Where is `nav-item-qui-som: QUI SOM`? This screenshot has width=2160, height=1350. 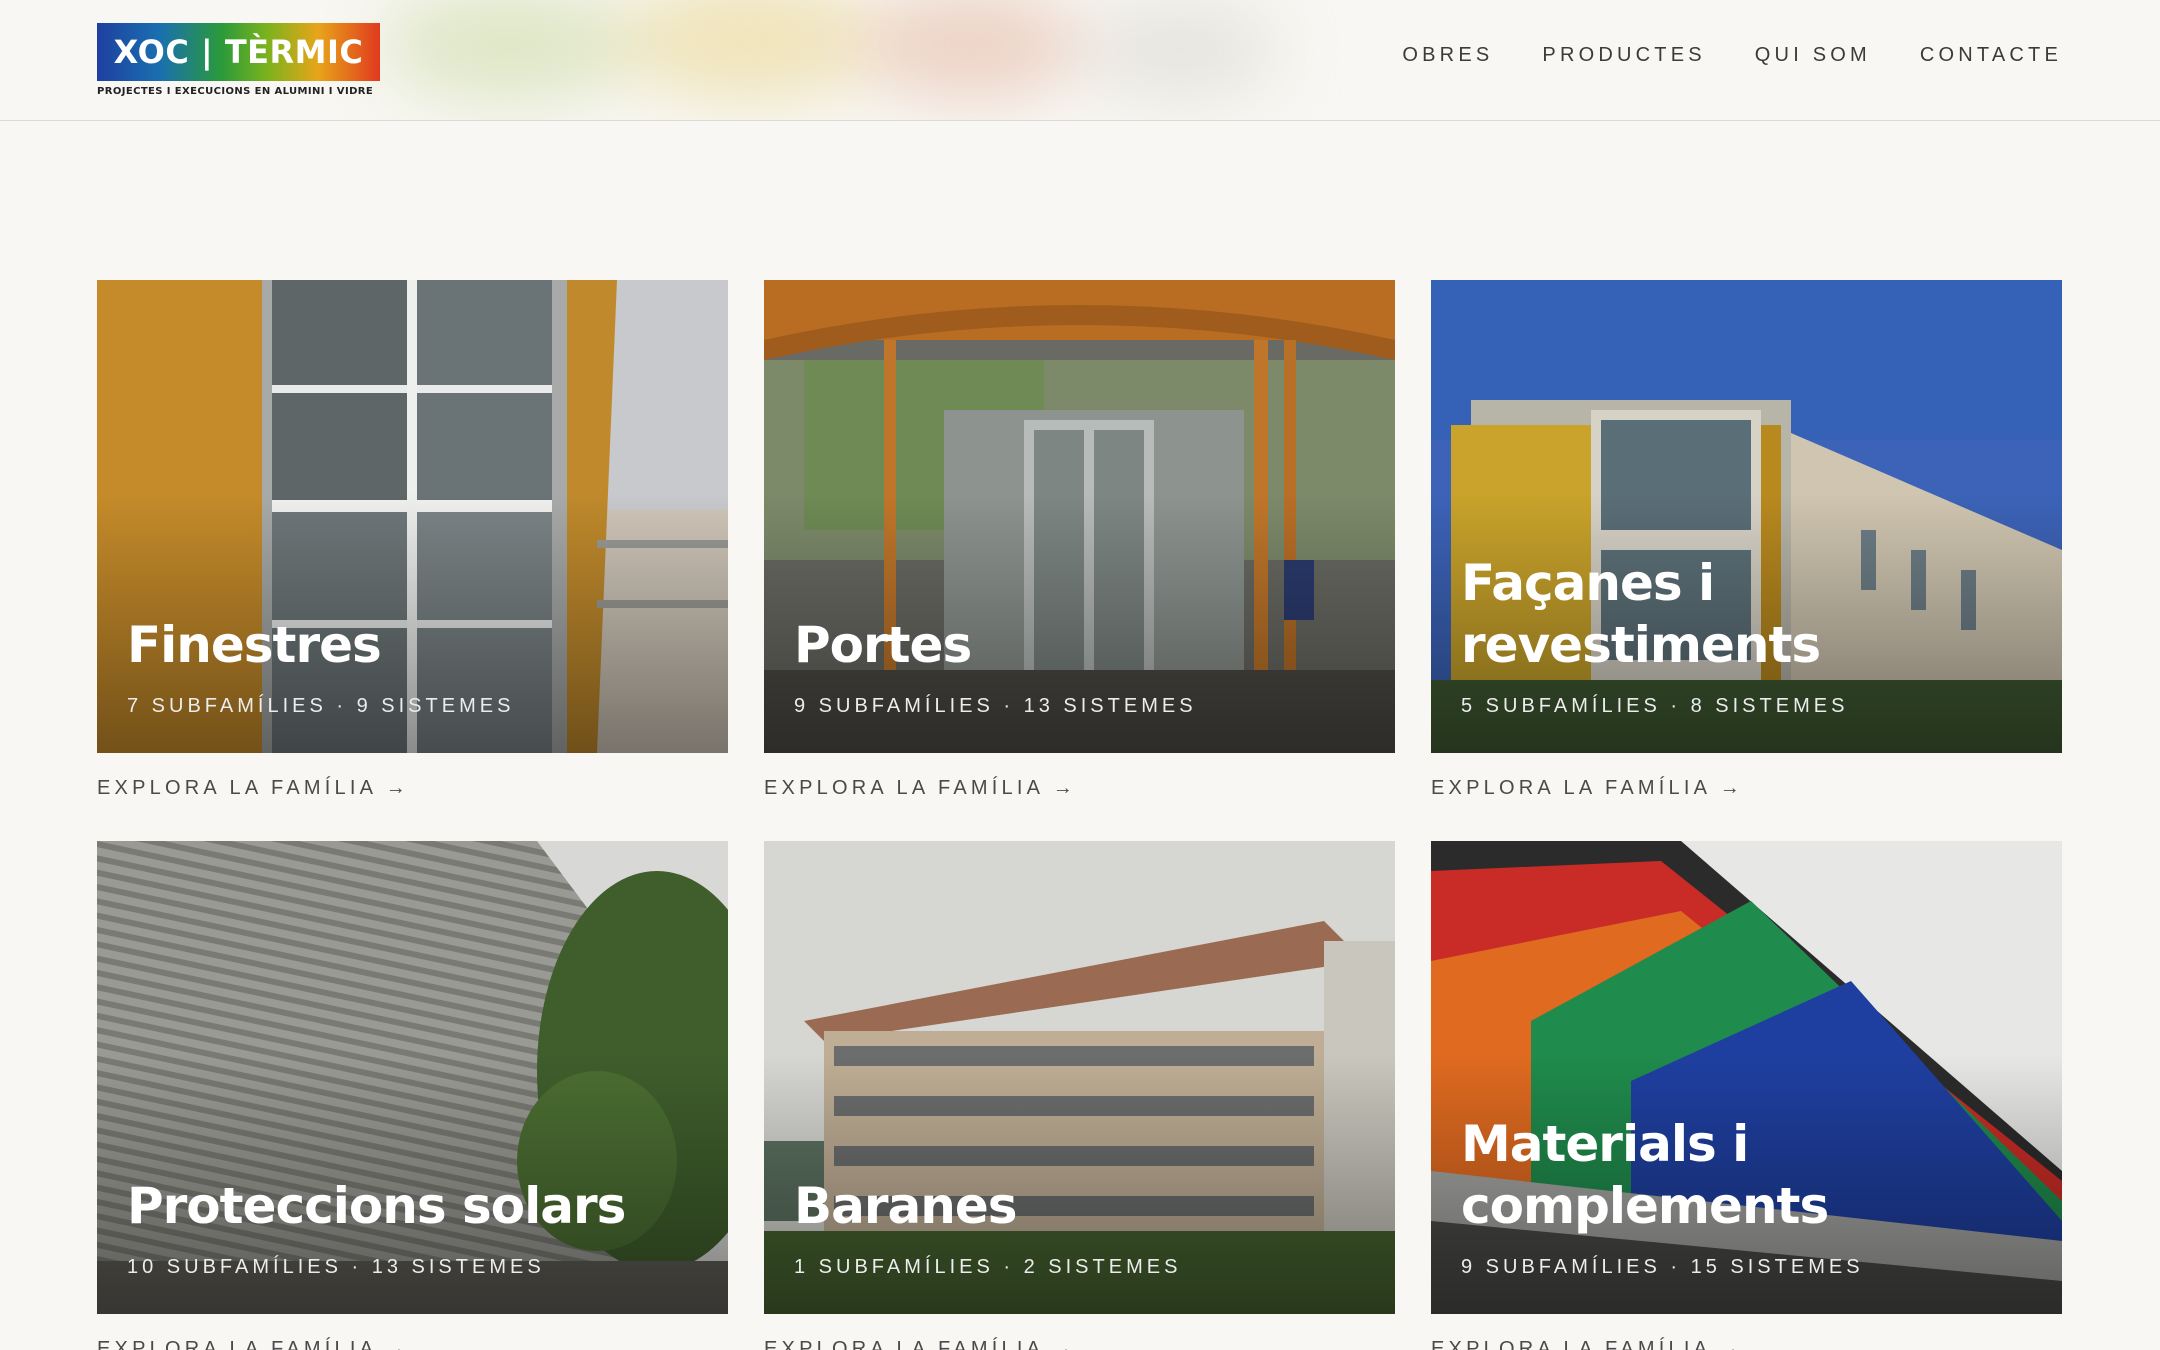 nav-item-qui-som: QUI SOM is located at coordinates (1813, 55).